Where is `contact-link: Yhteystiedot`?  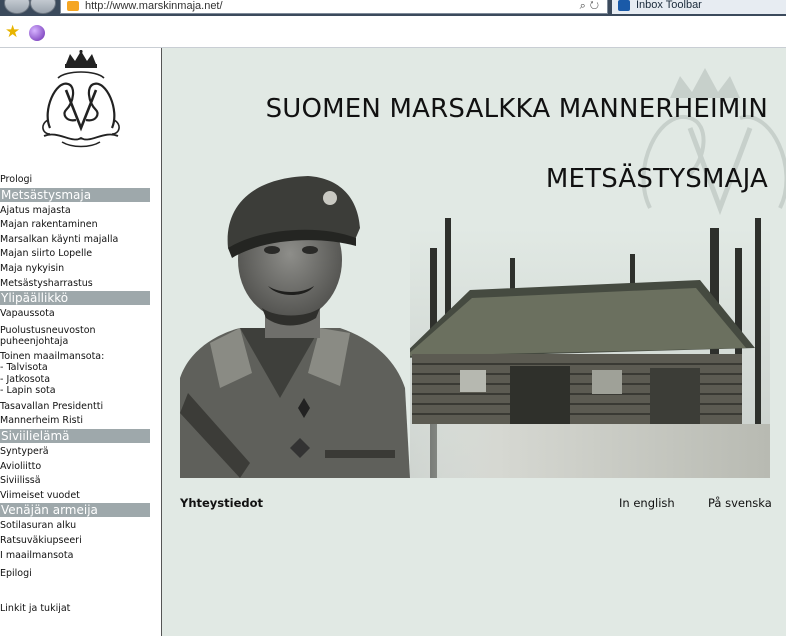
contact-link: Yhteystiedot is located at coordinates (221, 503).